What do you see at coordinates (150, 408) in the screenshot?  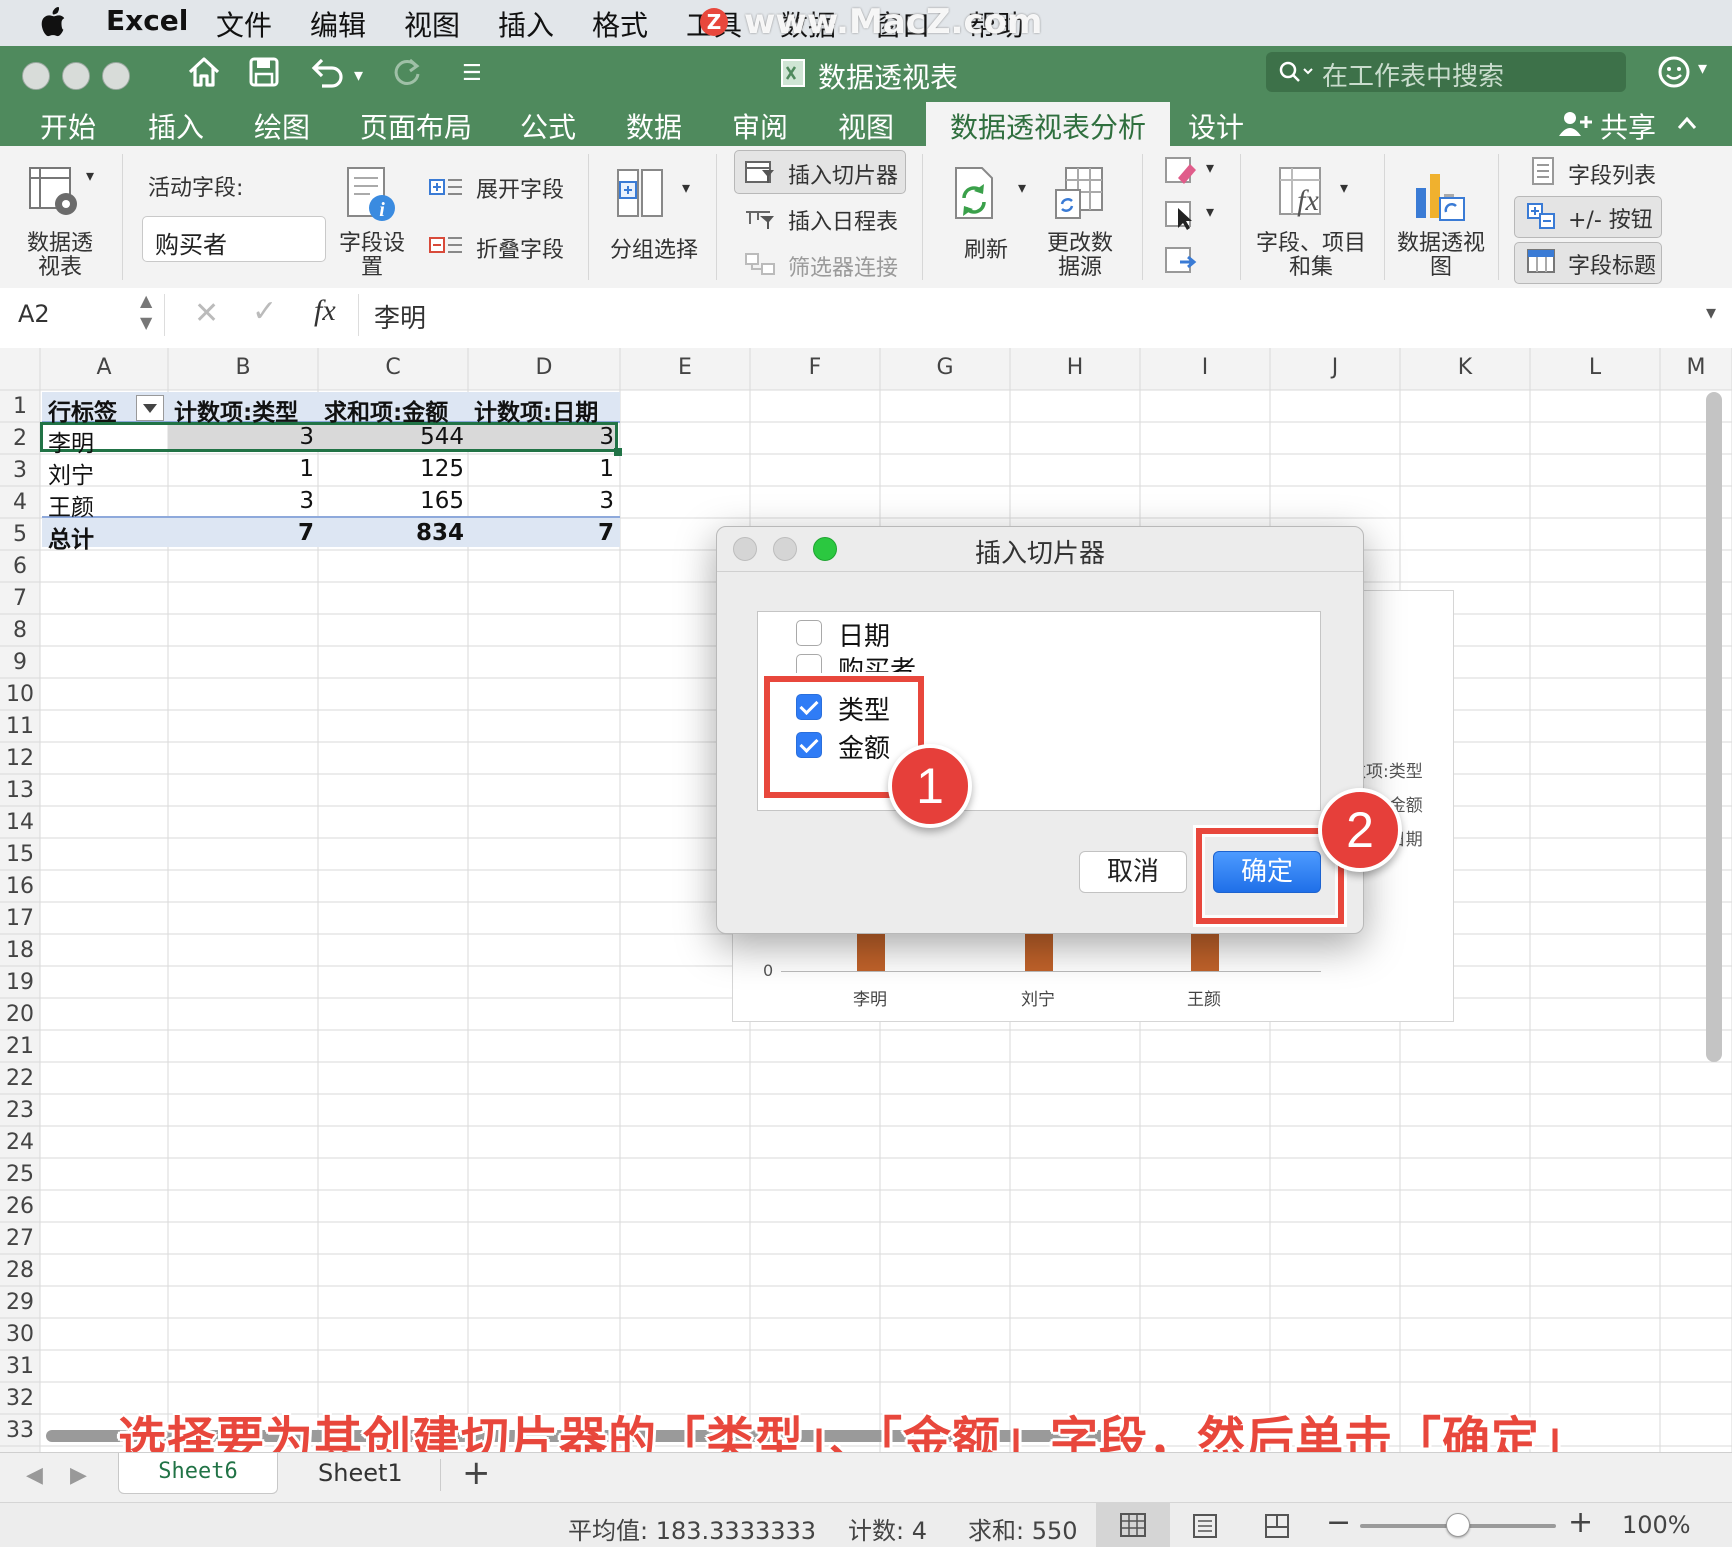 I see `row-labels-filter-button` at bounding box center [150, 408].